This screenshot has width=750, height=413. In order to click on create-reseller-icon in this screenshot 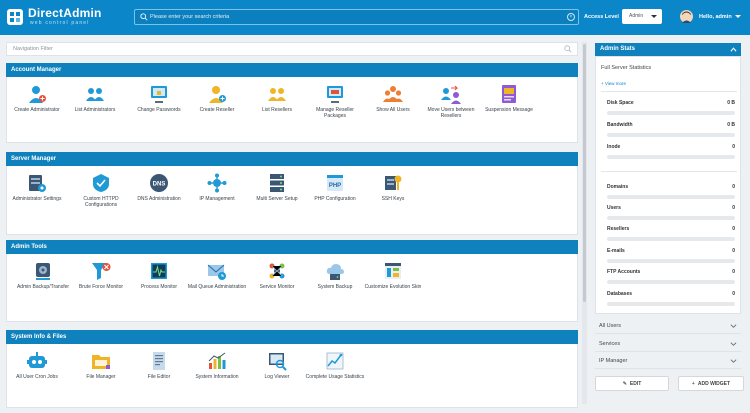, I will do `click(217, 94)`.